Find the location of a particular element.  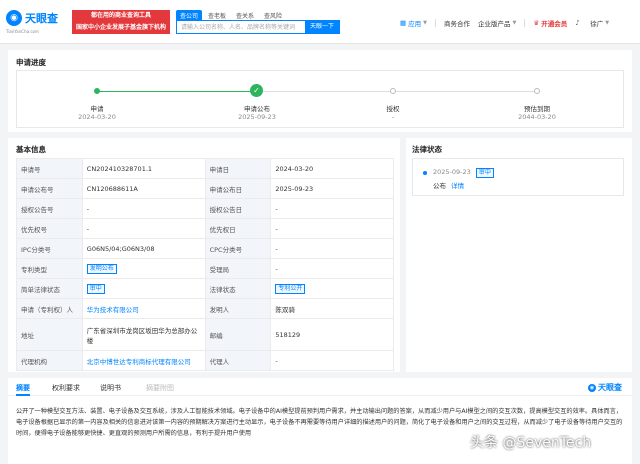

logo-text: 天眼查 is located at coordinates (41, 18).